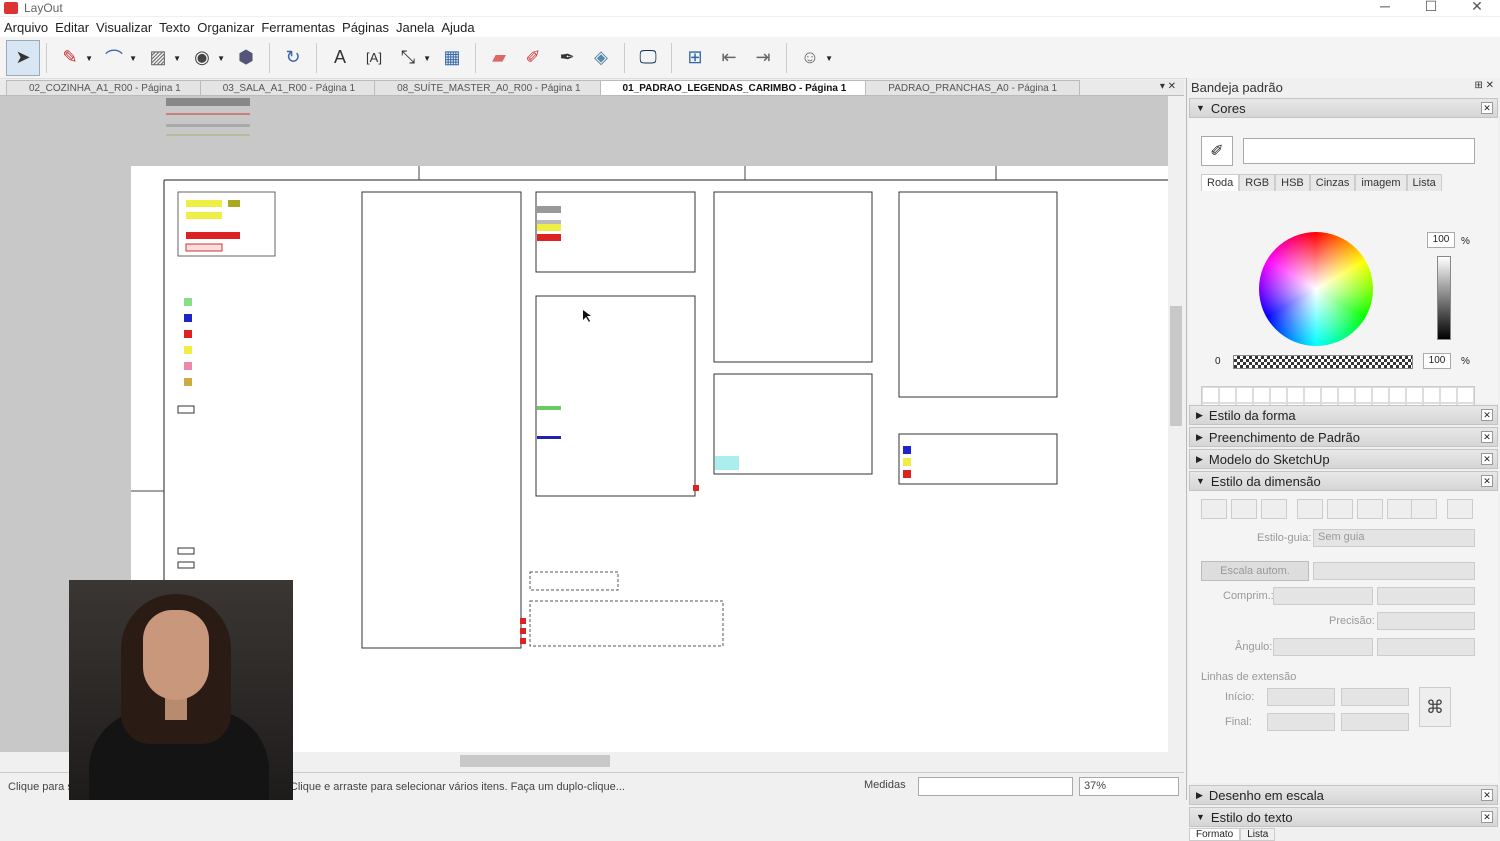 The image size is (1500, 841). Describe the element at coordinates (1257, 182) in the screenshot. I see `color-tab-rgb: RGB` at that location.